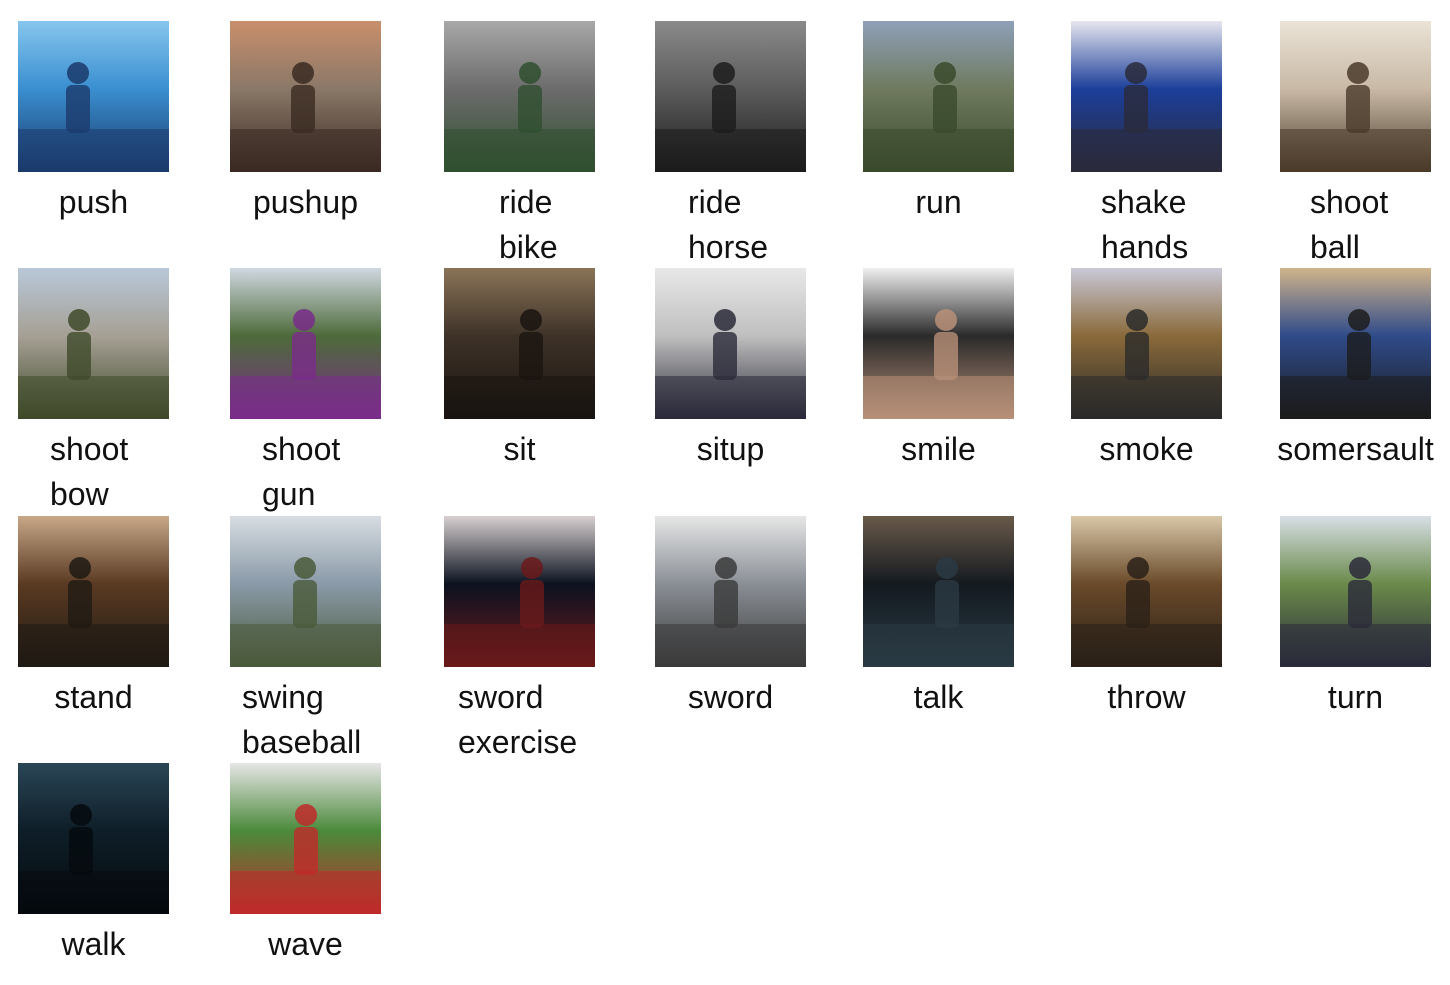 Image resolution: width=1450 pixels, height=985 pixels. Describe the element at coordinates (730, 449) in the screenshot. I see `action-label: situp` at that location.